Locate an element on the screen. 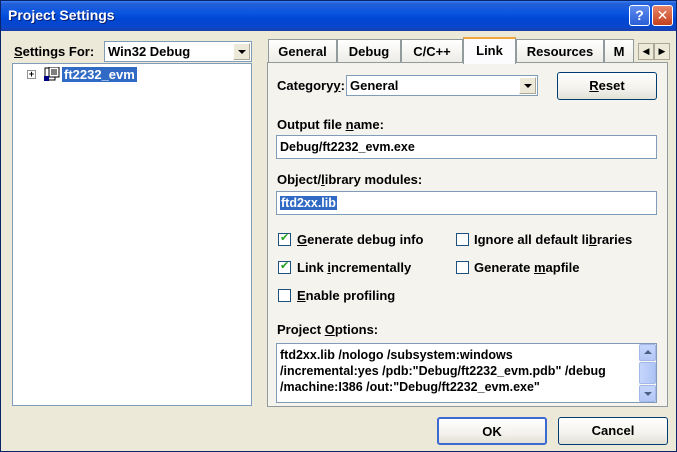  category-label: Categoryy: is located at coordinates (311, 85).